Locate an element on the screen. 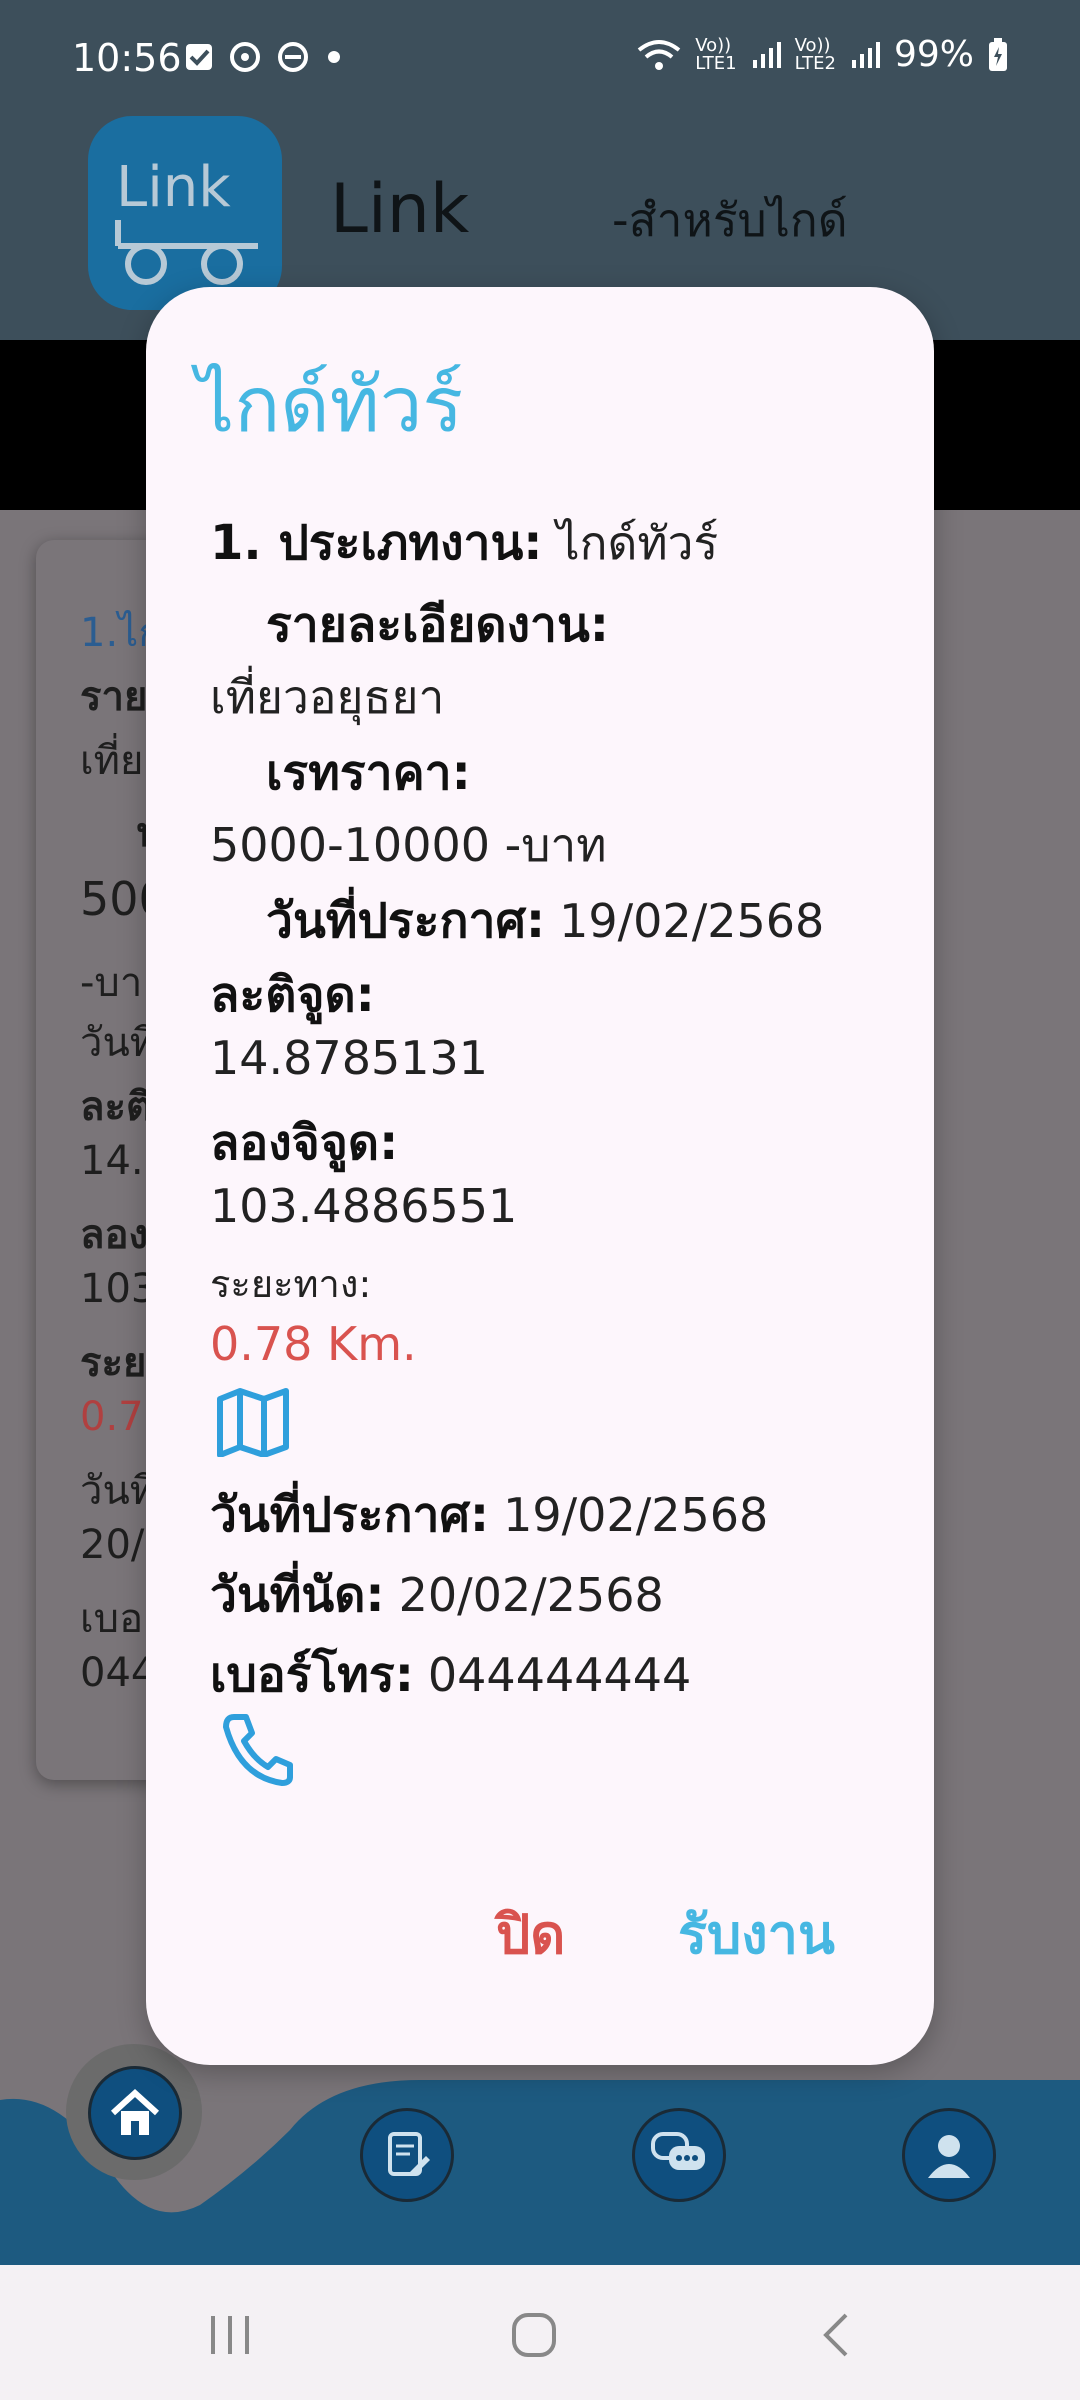 The width and height of the screenshot is (1080, 2400). back-button is located at coordinates (836, 2335).